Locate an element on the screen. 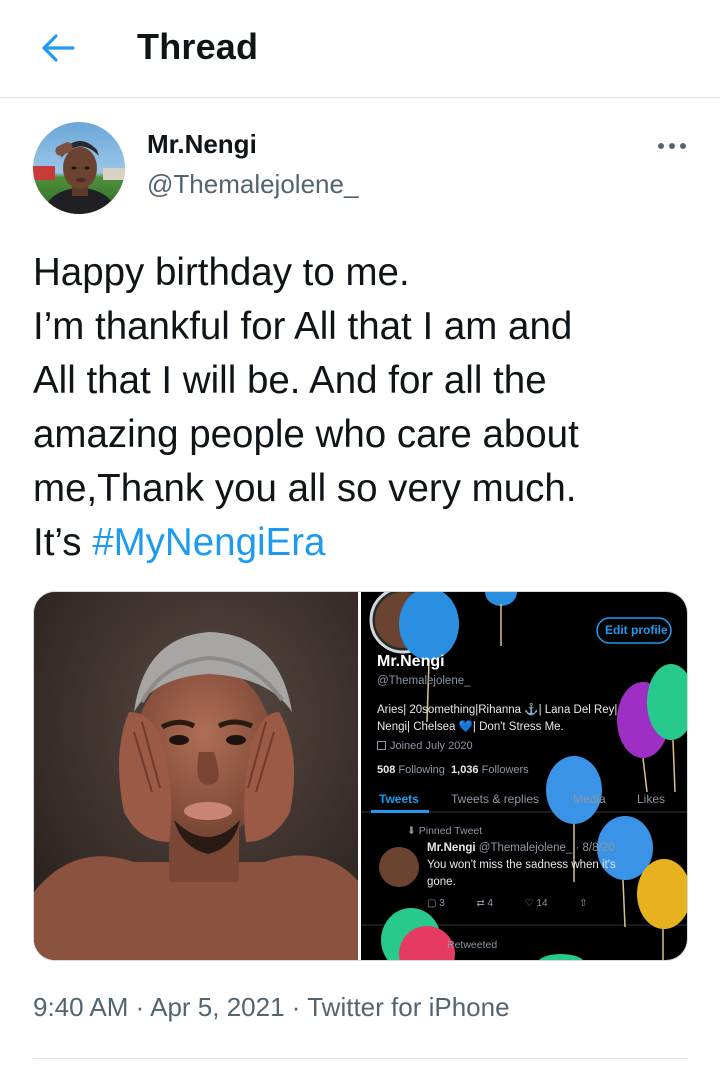 This screenshot has height=1066, width=720. profile-follow-stats: 508 Following 1,036 Followers is located at coordinates (453, 770).